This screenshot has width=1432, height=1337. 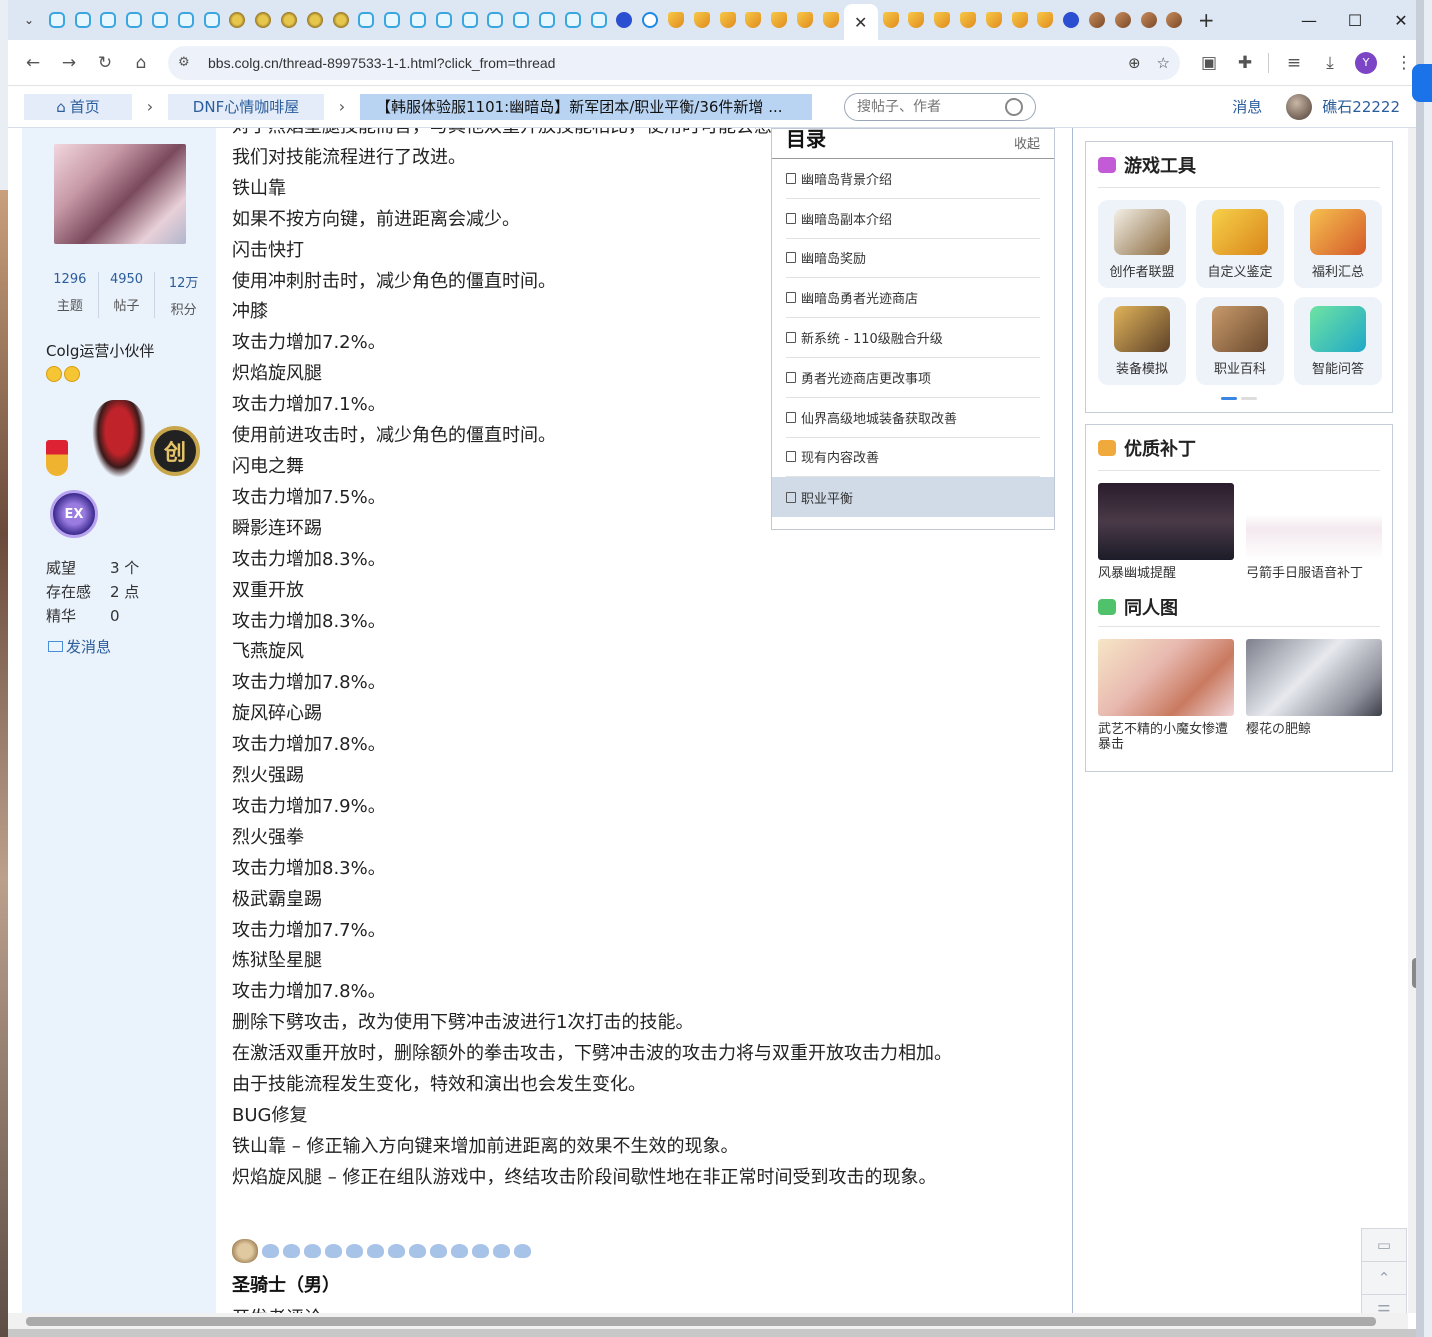 I want to click on toc-item: 幽暗岛副本介绍, so click(x=913, y=219).